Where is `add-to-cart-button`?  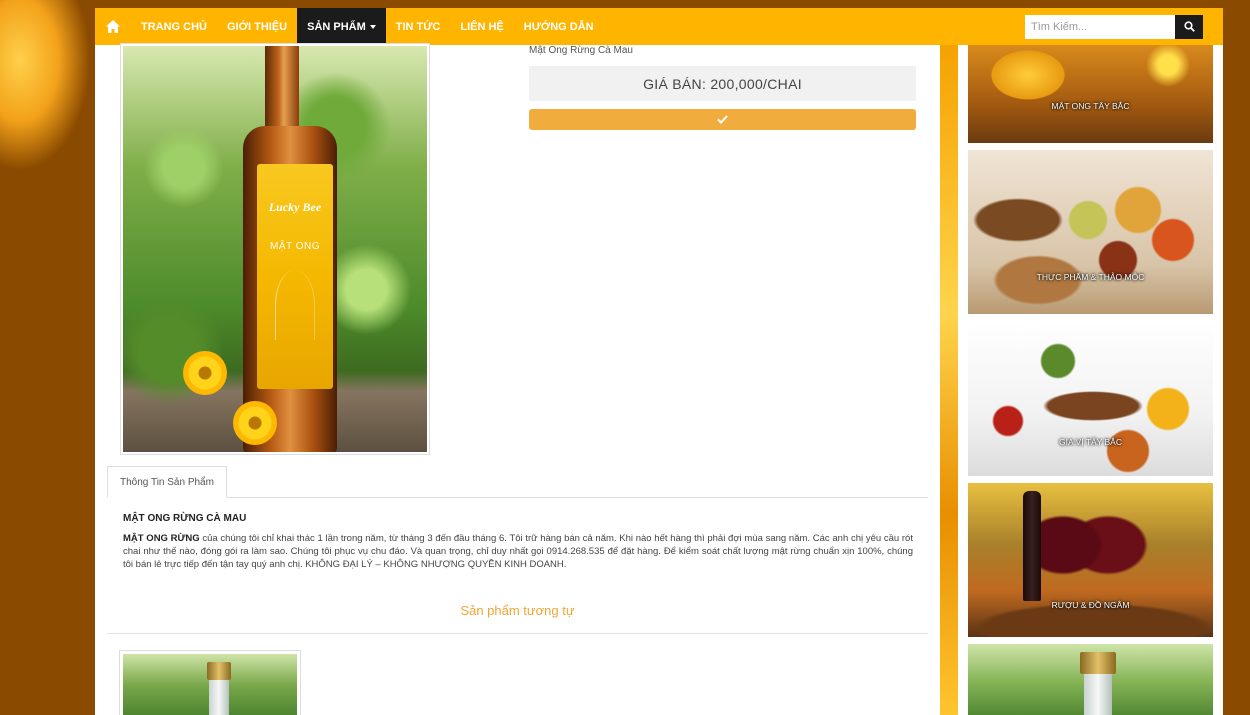 add-to-cart-button is located at coordinates (722, 119).